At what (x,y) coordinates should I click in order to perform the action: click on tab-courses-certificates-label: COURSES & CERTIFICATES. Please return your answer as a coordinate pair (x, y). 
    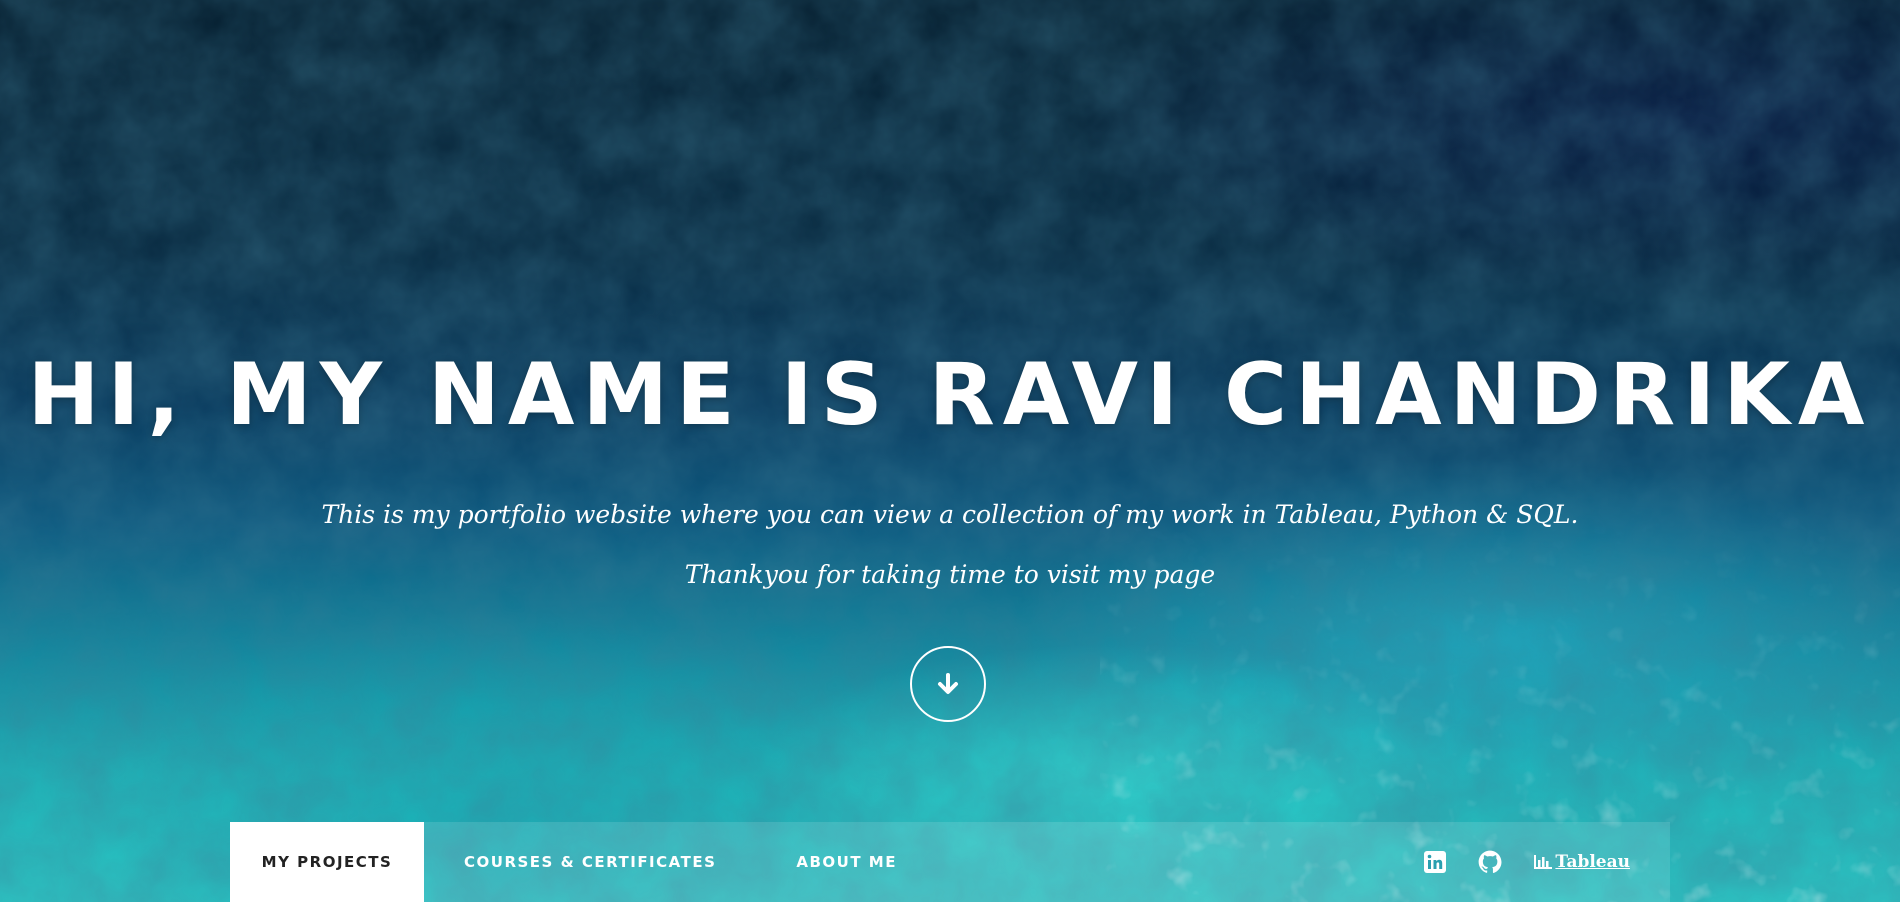
    Looking at the image, I should click on (590, 862).